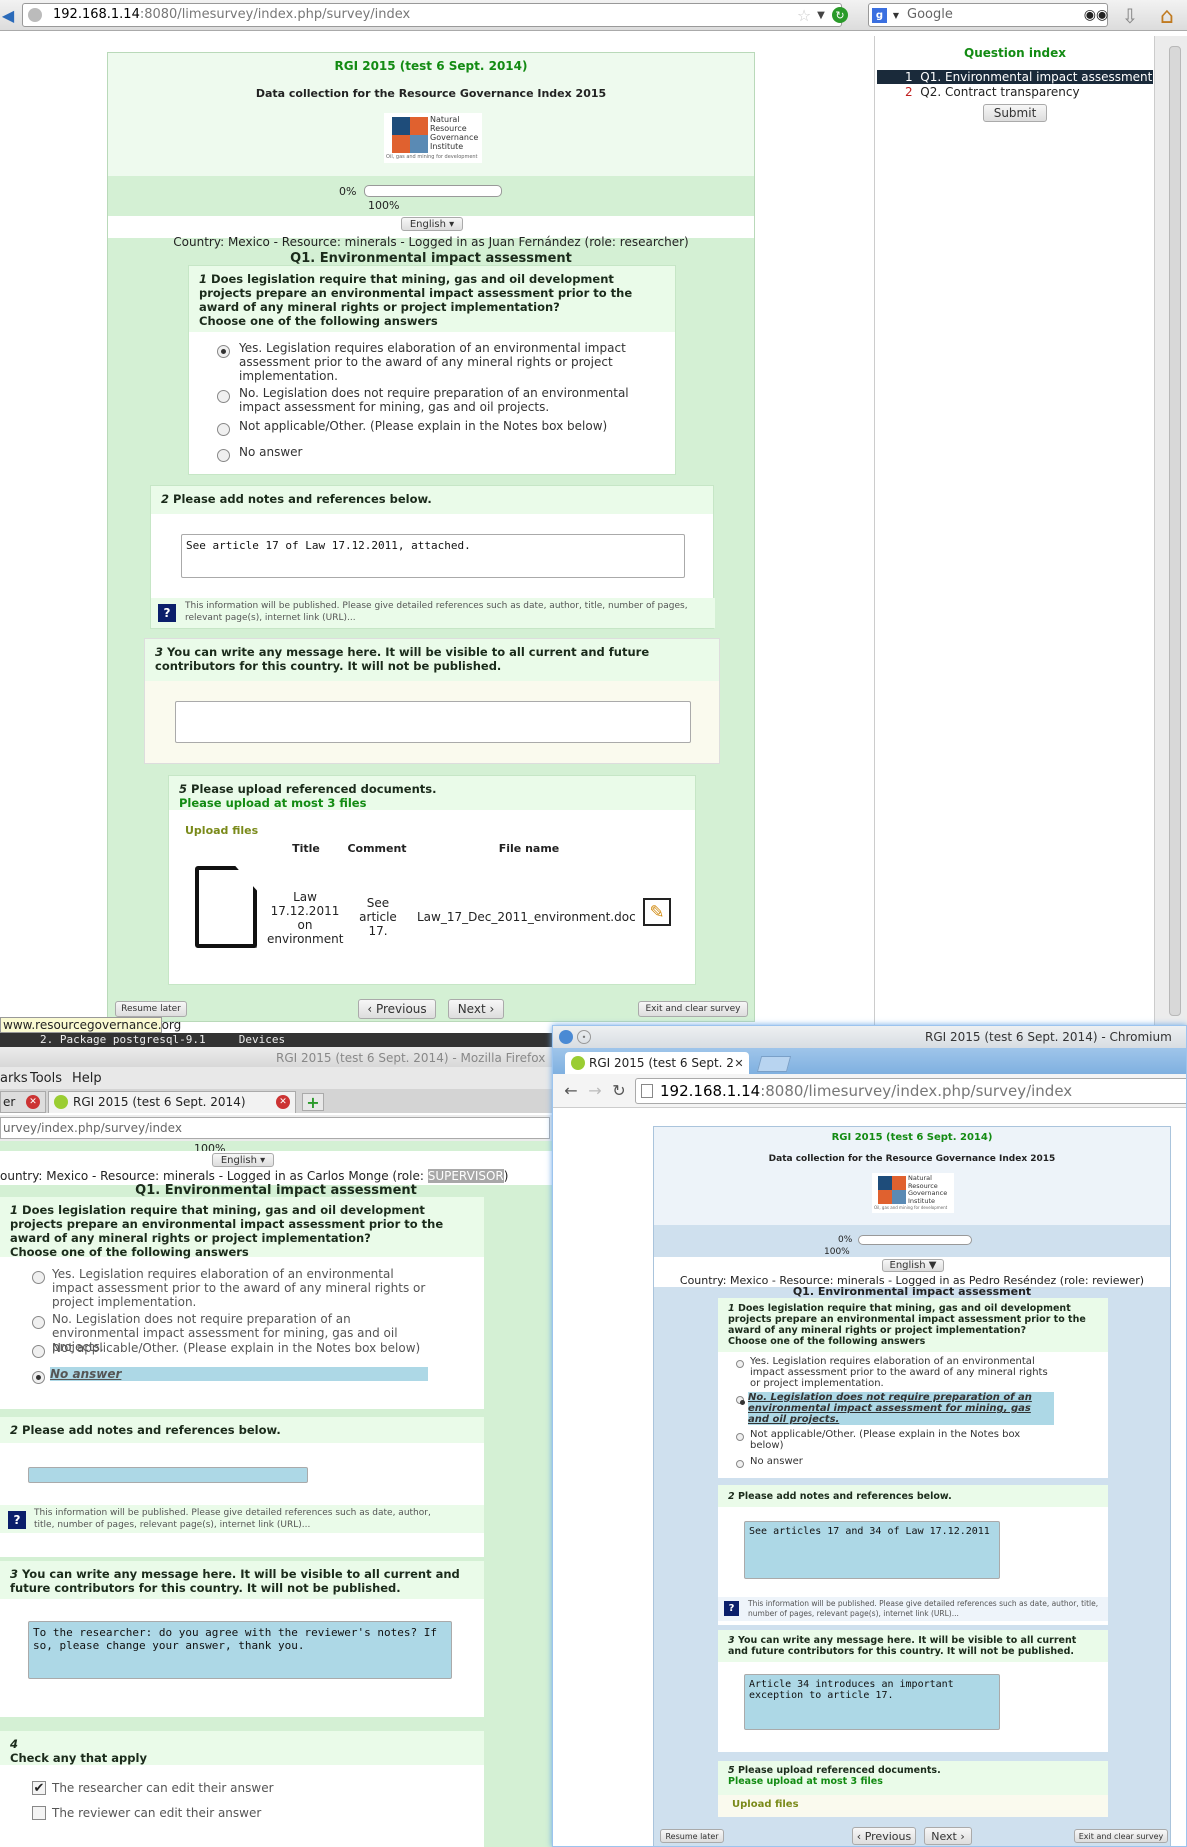 Image resolution: width=1187 pixels, height=1847 pixels. What do you see at coordinates (35, 15) in the screenshot?
I see `site-identity-icon` at bounding box center [35, 15].